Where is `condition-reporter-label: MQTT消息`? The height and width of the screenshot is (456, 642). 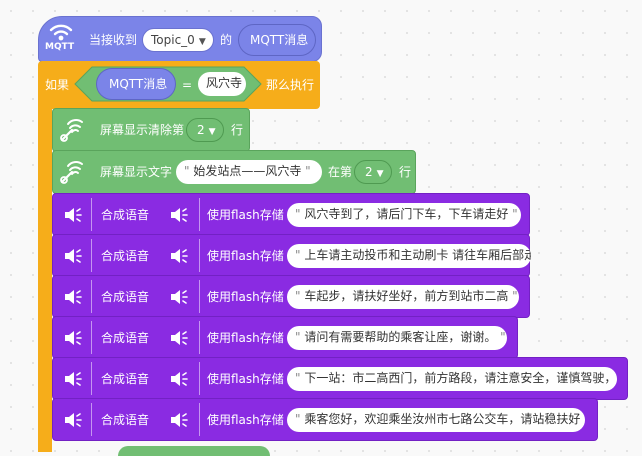
condition-reporter-label: MQTT消息 is located at coordinates (138, 84).